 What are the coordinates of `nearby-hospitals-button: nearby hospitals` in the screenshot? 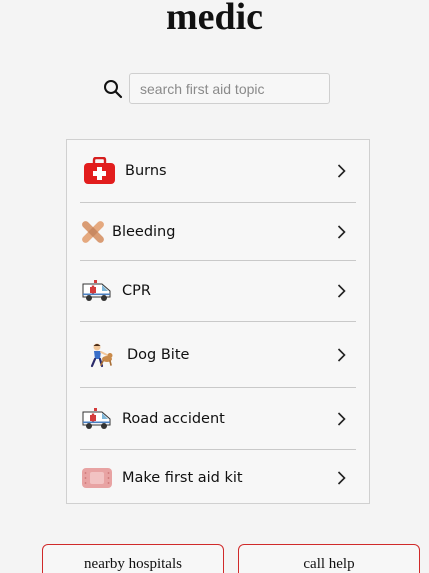 It's located at (133, 558).